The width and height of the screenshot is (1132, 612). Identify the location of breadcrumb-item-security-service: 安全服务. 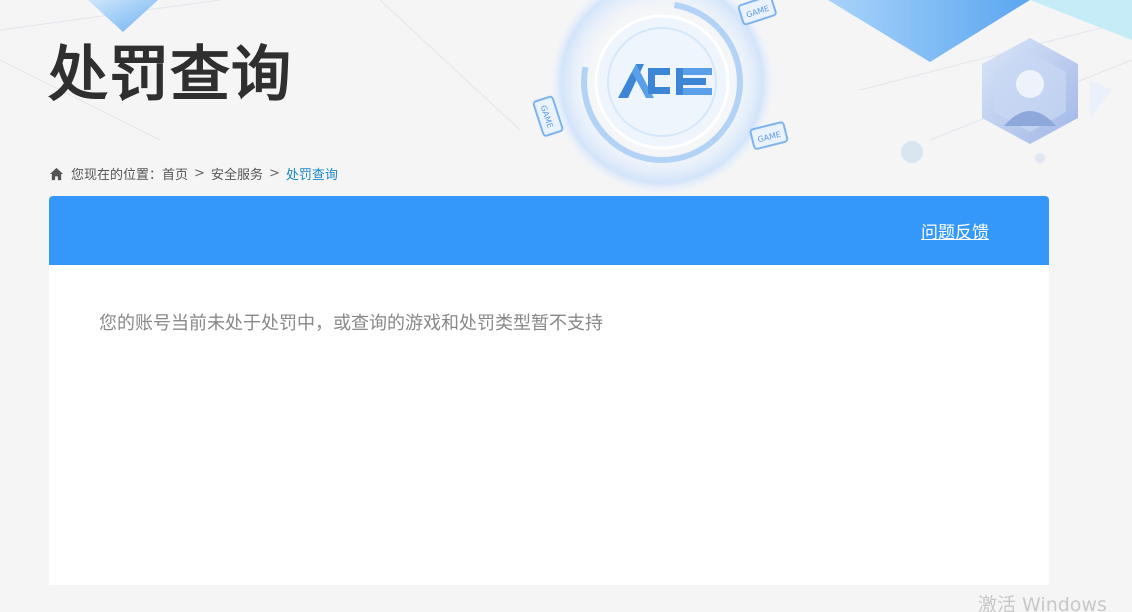
(237, 173).